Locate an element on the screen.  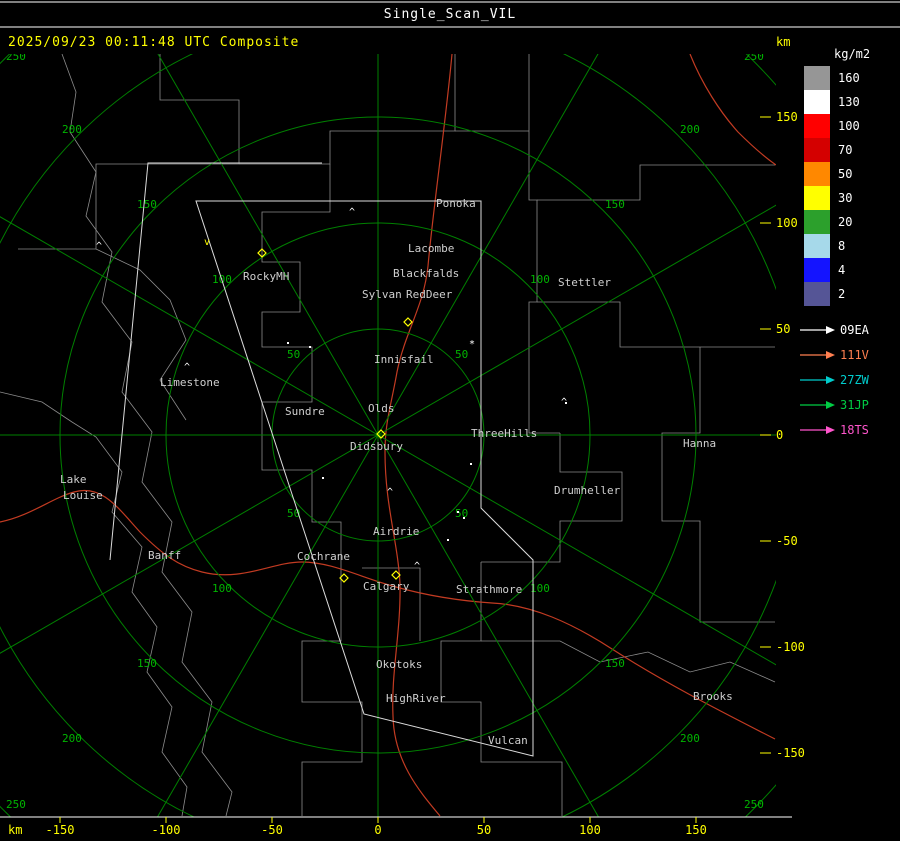
city-label-calgary: Calgary is located at coordinates (386, 586).